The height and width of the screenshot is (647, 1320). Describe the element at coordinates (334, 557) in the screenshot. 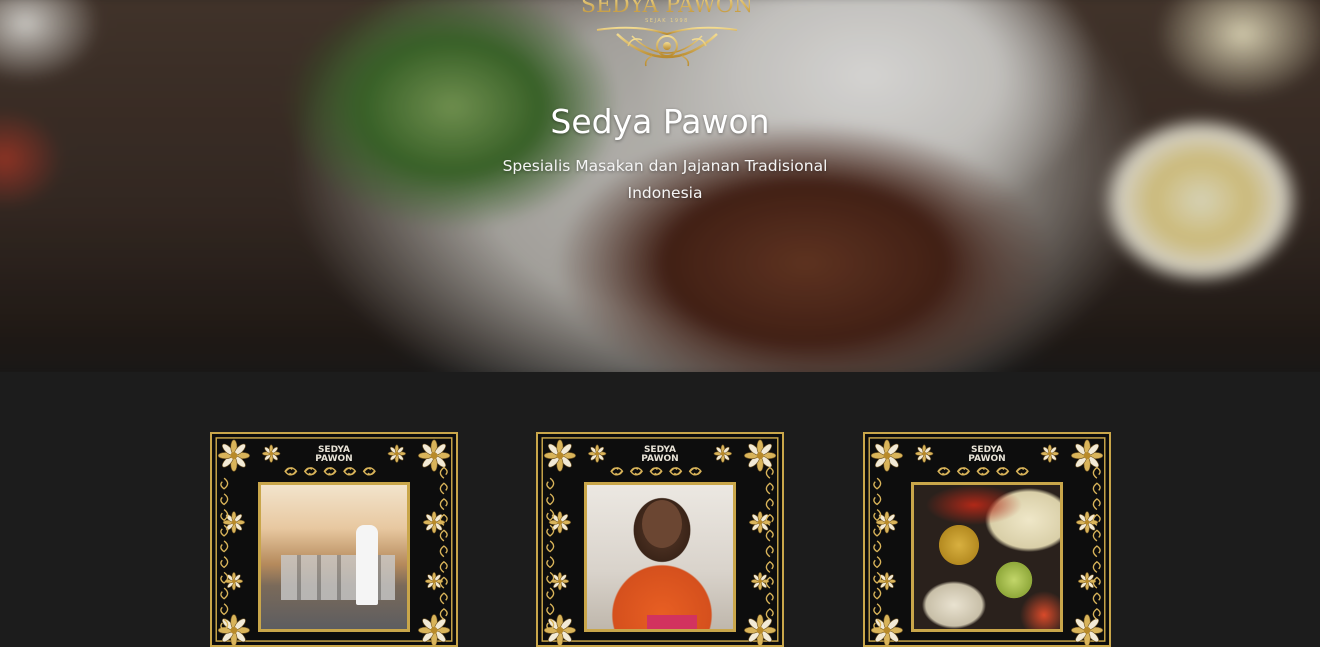

I see `catering-buffet-photo` at that location.